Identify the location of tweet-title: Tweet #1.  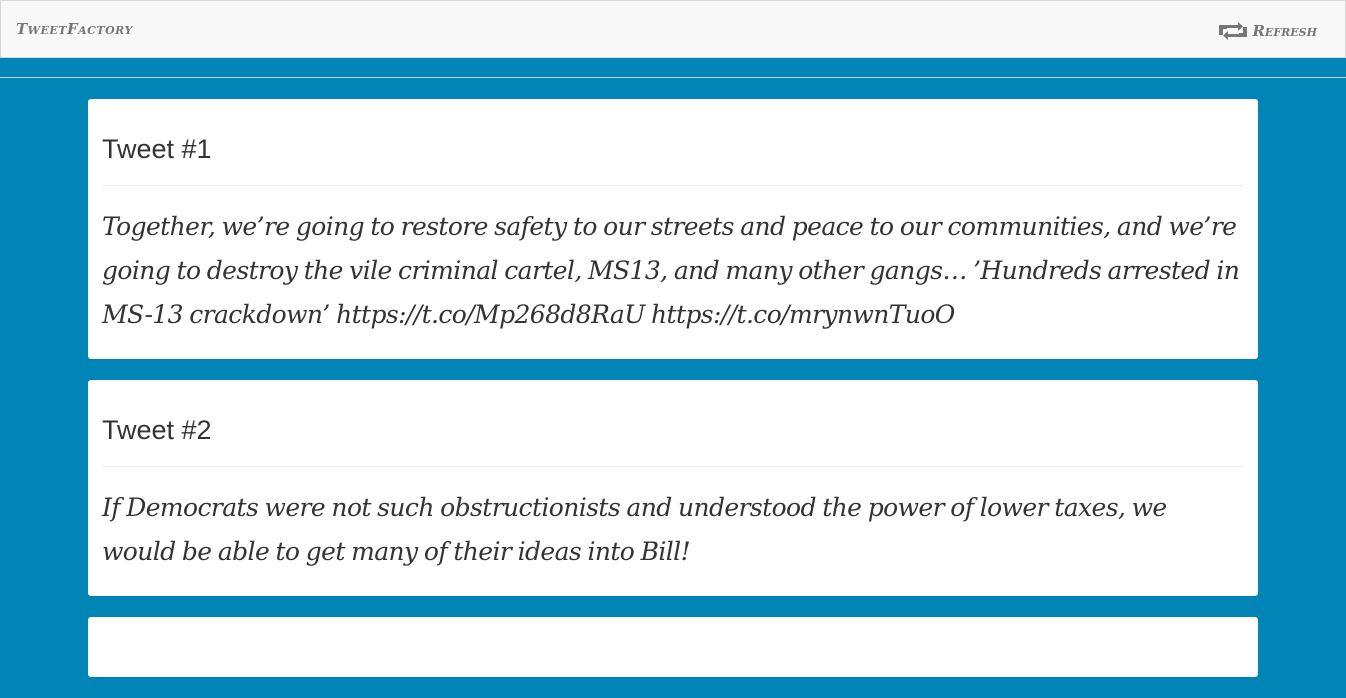
(673, 142).